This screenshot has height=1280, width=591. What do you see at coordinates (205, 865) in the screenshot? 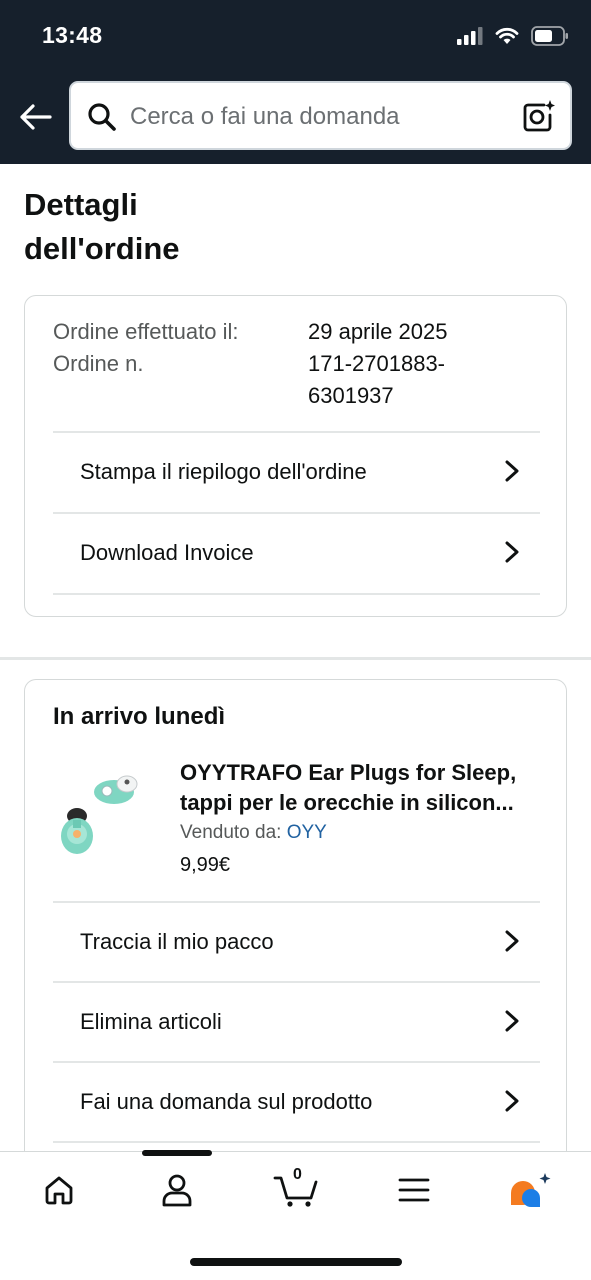
I see `product-price: 9,99€` at bounding box center [205, 865].